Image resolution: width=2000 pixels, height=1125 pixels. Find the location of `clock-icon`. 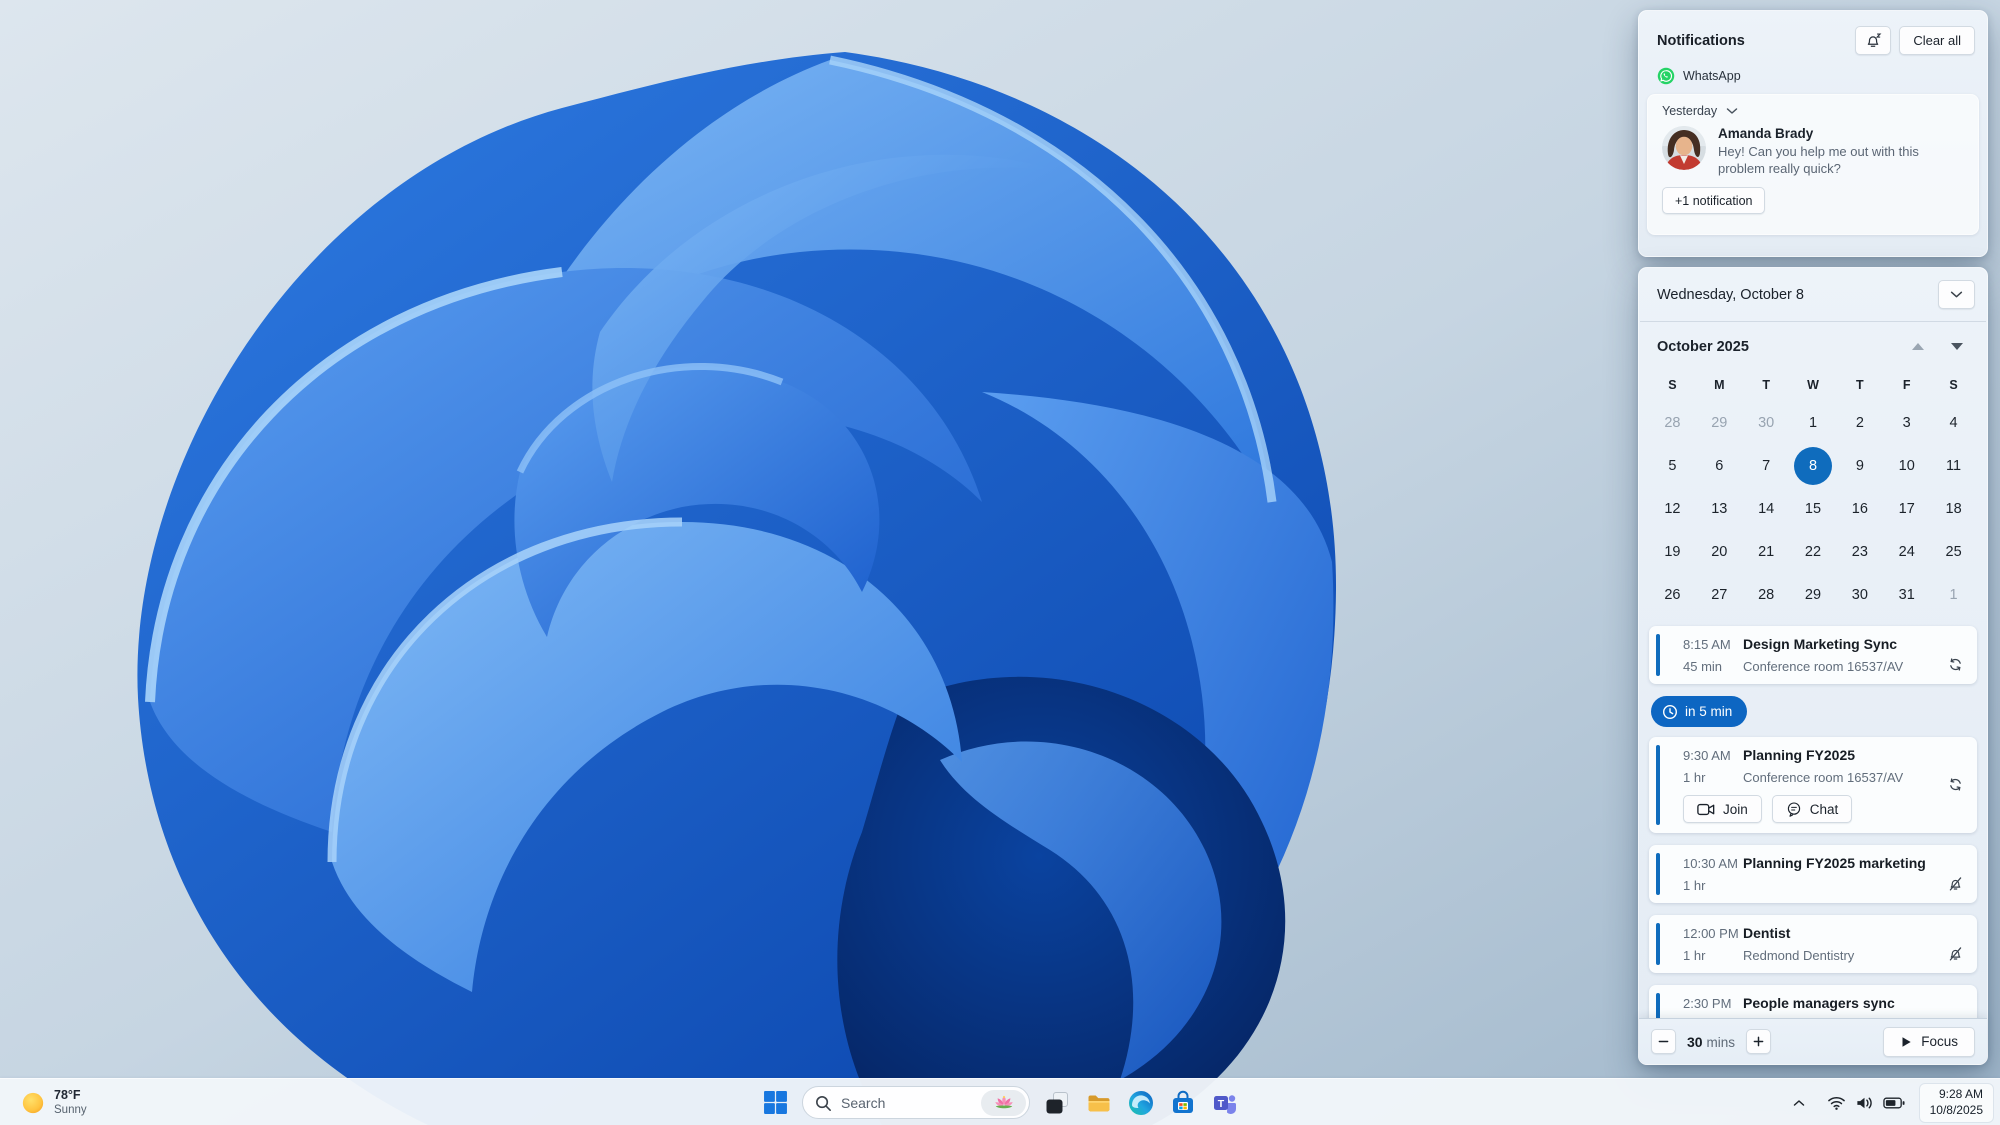

clock-icon is located at coordinates (1670, 712).